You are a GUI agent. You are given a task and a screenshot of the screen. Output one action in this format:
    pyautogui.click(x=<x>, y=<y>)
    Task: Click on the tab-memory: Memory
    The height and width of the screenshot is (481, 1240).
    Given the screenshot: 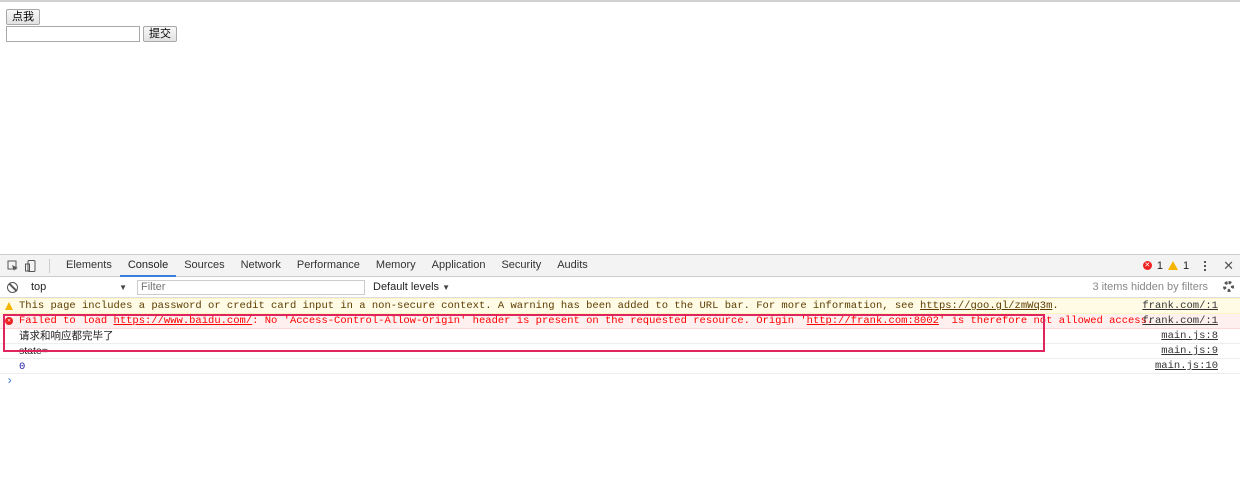 What is the action you would take?
    pyautogui.click(x=396, y=265)
    